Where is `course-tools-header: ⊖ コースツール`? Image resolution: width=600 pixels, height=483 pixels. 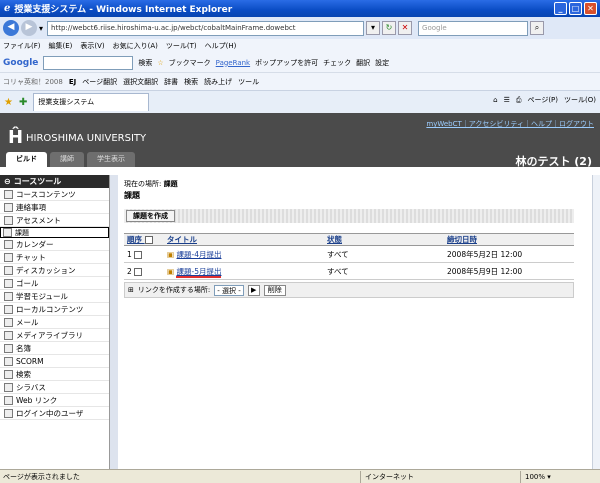
course-tools-header: ⊖ コースツール is located at coordinates (54, 181).